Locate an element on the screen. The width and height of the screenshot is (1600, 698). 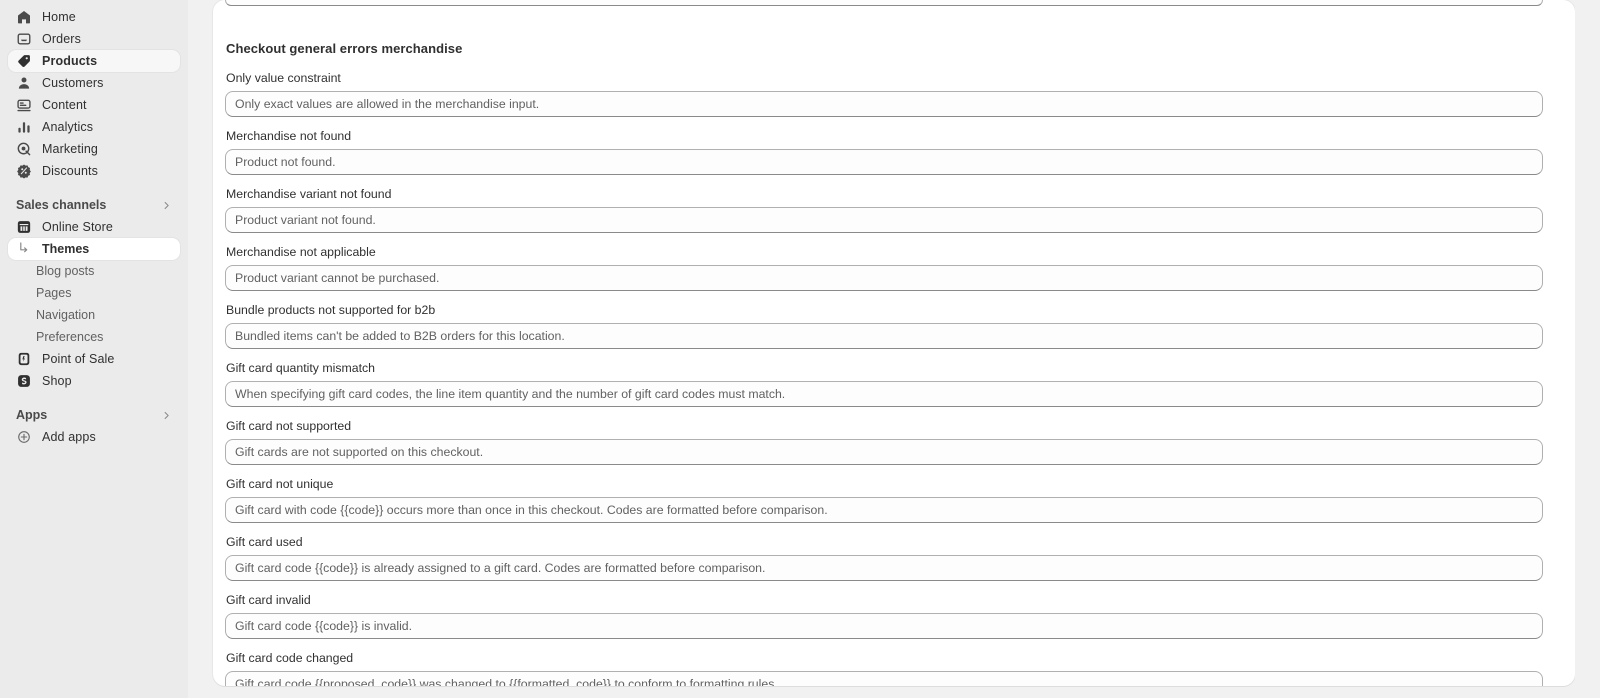
sidebar-item-label: Products is located at coordinates (70, 61).